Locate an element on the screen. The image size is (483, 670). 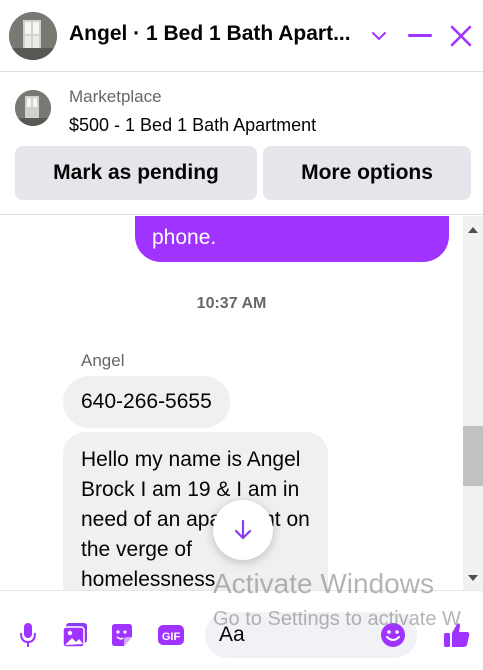
image-icon is located at coordinates (75, 635).